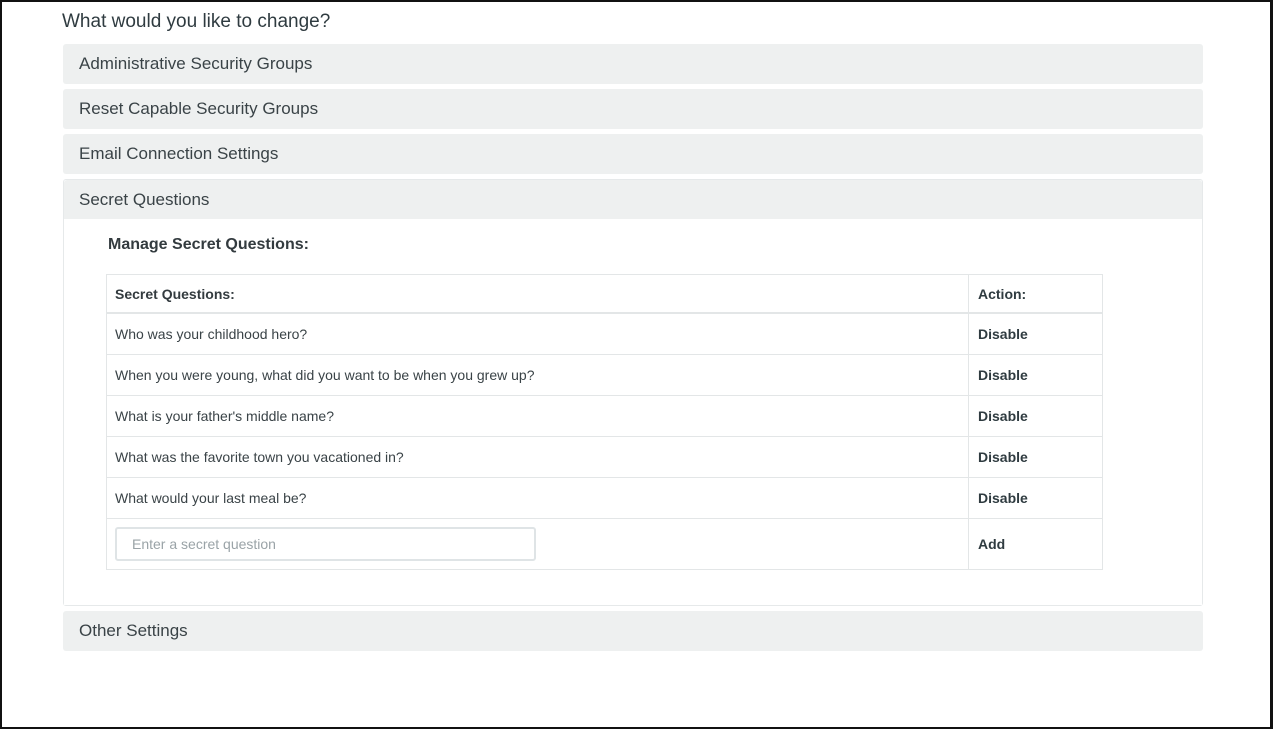 The width and height of the screenshot is (1273, 729). Describe the element at coordinates (991, 544) in the screenshot. I see `add-question-button: Add` at that location.